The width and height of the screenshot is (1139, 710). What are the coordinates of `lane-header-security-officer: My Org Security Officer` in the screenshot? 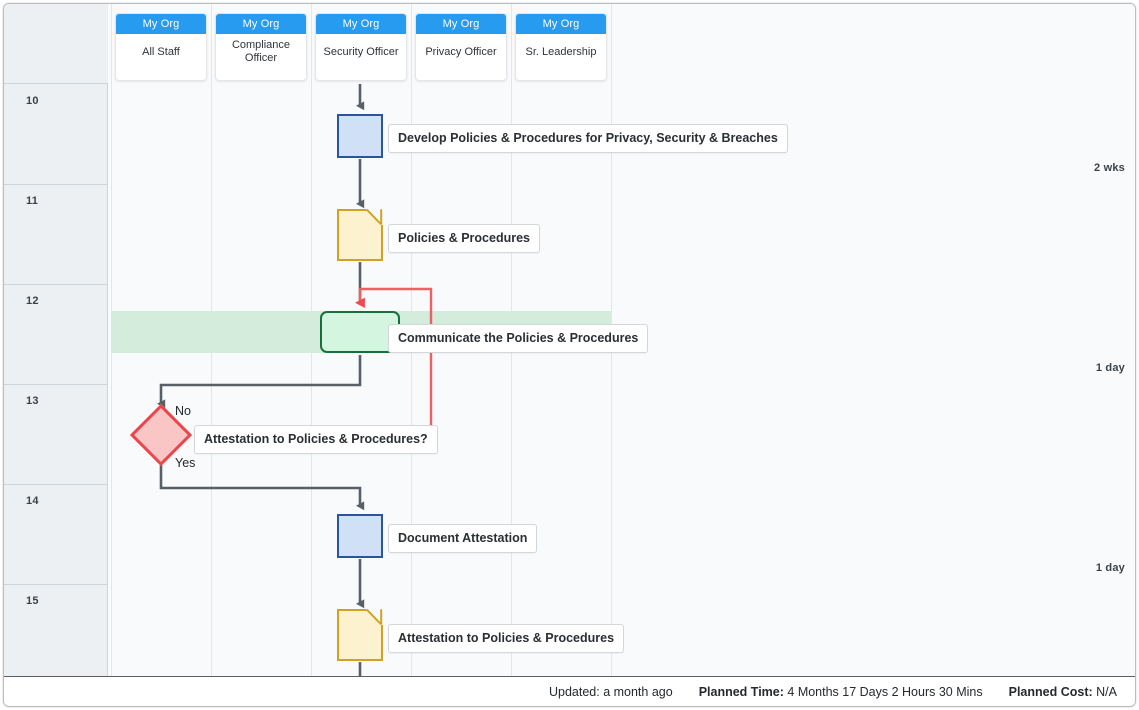 It's located at (361, 47).